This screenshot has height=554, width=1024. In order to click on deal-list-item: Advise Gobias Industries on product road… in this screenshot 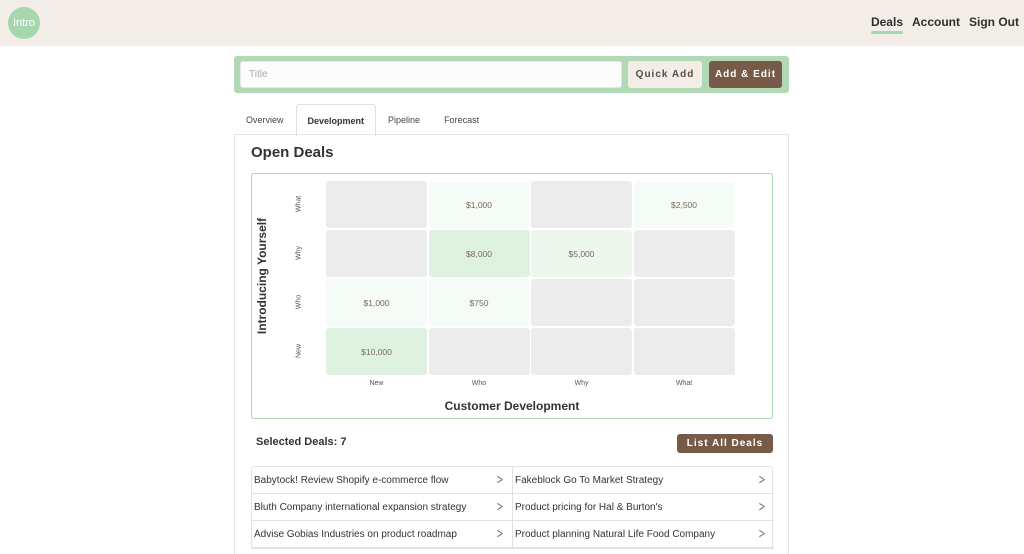, I will do `click(382, 534)`.